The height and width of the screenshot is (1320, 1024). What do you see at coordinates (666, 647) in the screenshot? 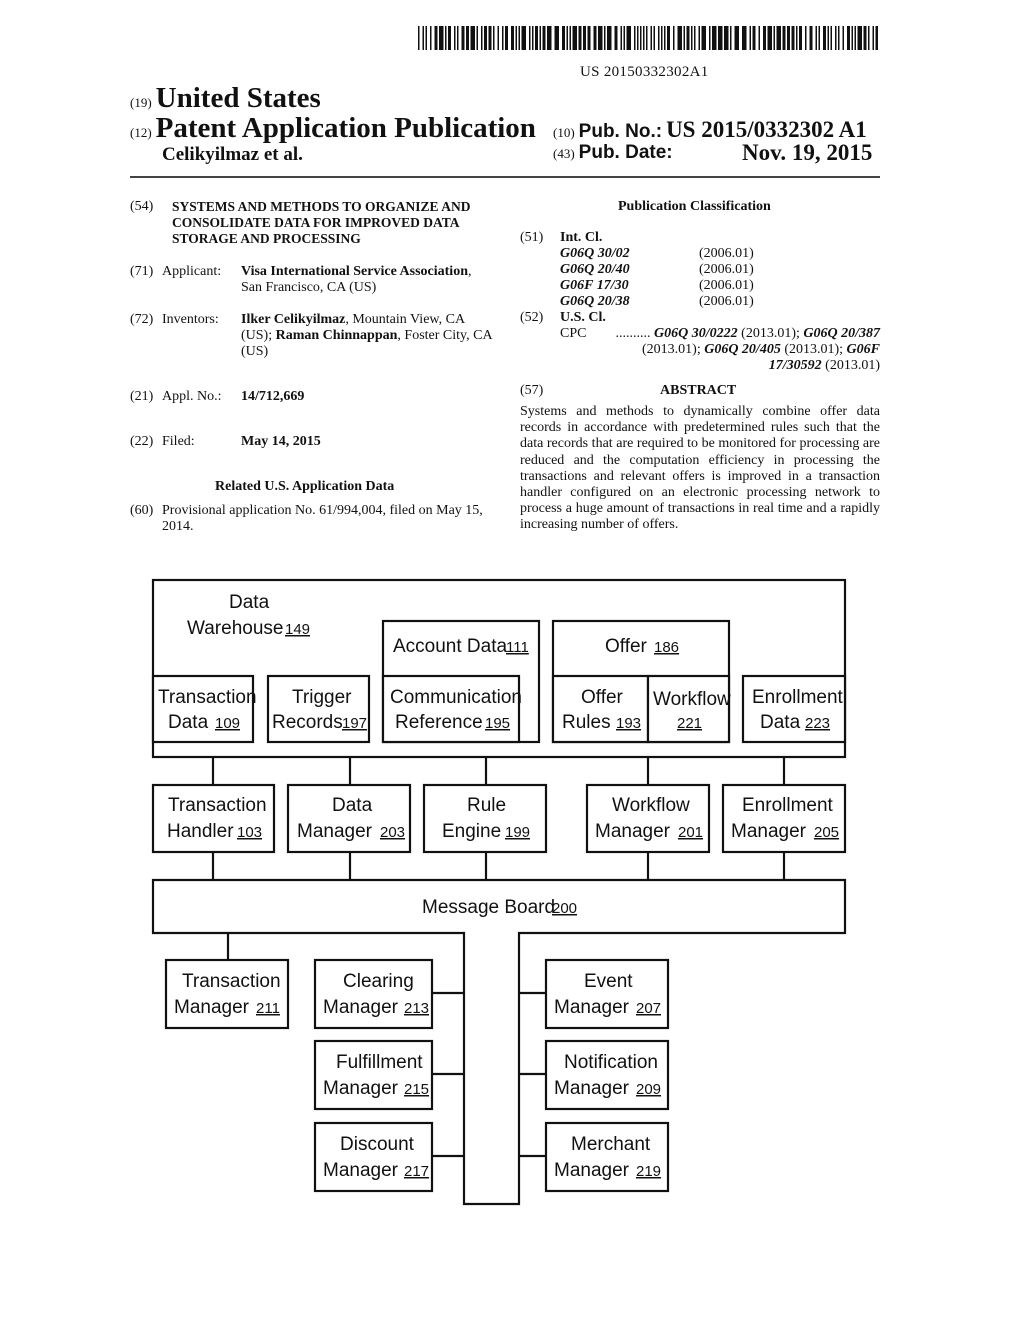
I see `offer-ref: 186` at bounding box center [666, 647].